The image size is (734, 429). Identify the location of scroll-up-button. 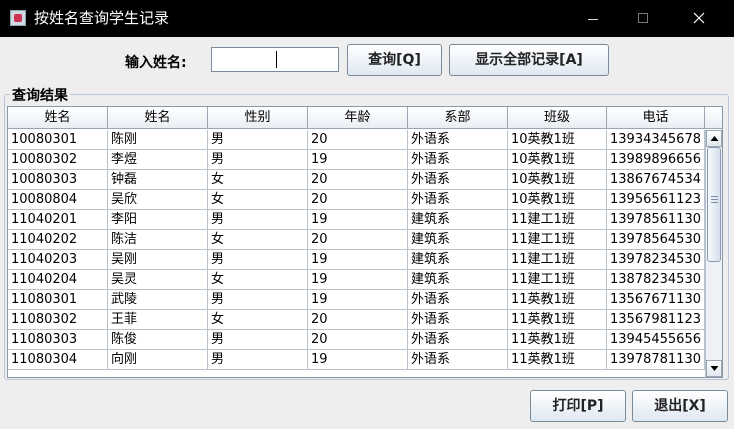
(714, 138).